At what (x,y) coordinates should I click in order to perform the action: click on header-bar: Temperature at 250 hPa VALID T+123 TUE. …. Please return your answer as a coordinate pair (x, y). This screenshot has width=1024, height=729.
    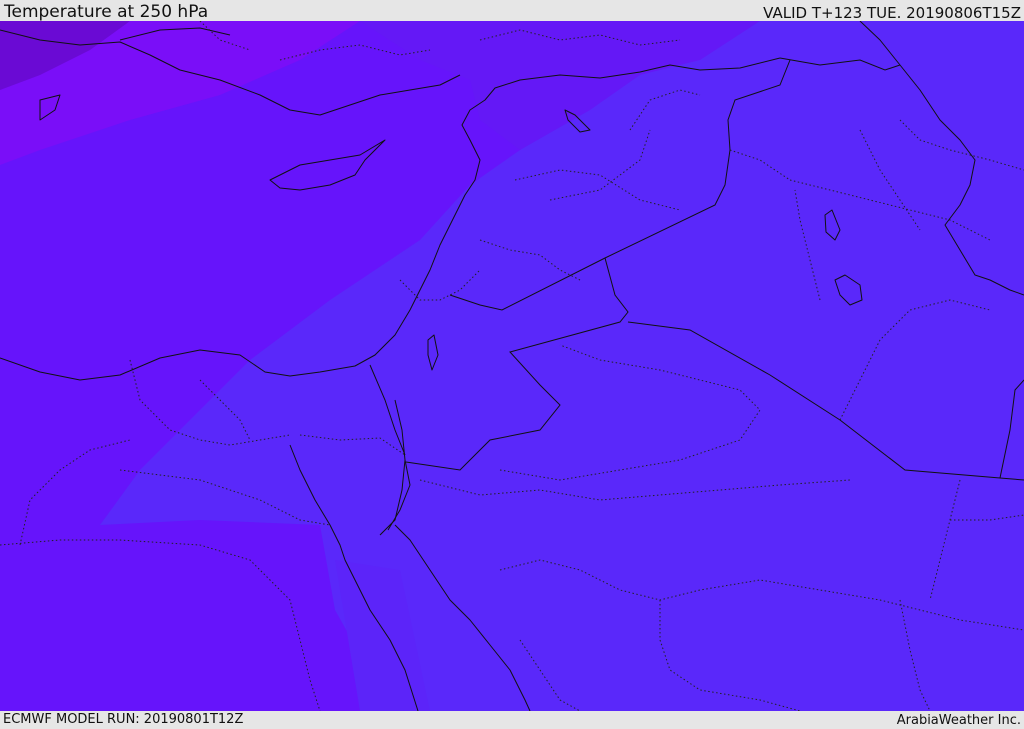
    Looking at the image, I should click on (512, 10).